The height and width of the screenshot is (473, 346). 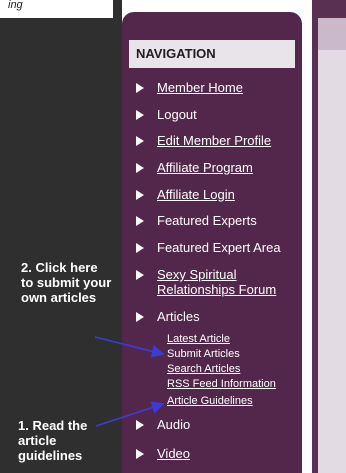 I want to click on submenu-latest-article: Latest Article, so click(x=198, y=339).